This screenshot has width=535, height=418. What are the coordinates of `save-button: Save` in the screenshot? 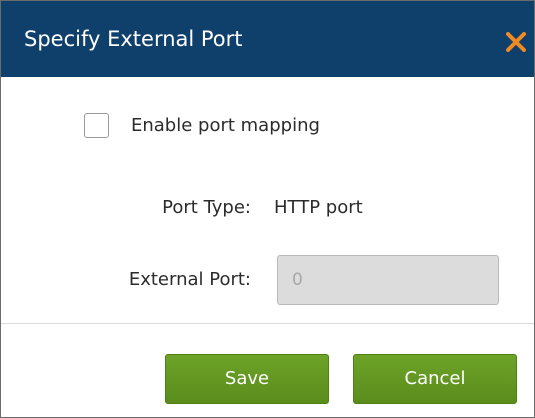 It's located at (247, 379).